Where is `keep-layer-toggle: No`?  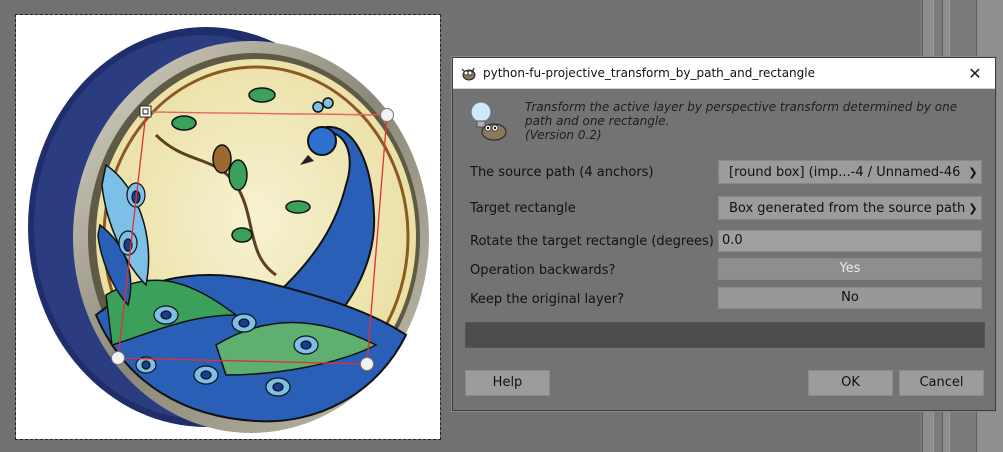
keep-layer-toggle: No is located at coordinates (850, 298).